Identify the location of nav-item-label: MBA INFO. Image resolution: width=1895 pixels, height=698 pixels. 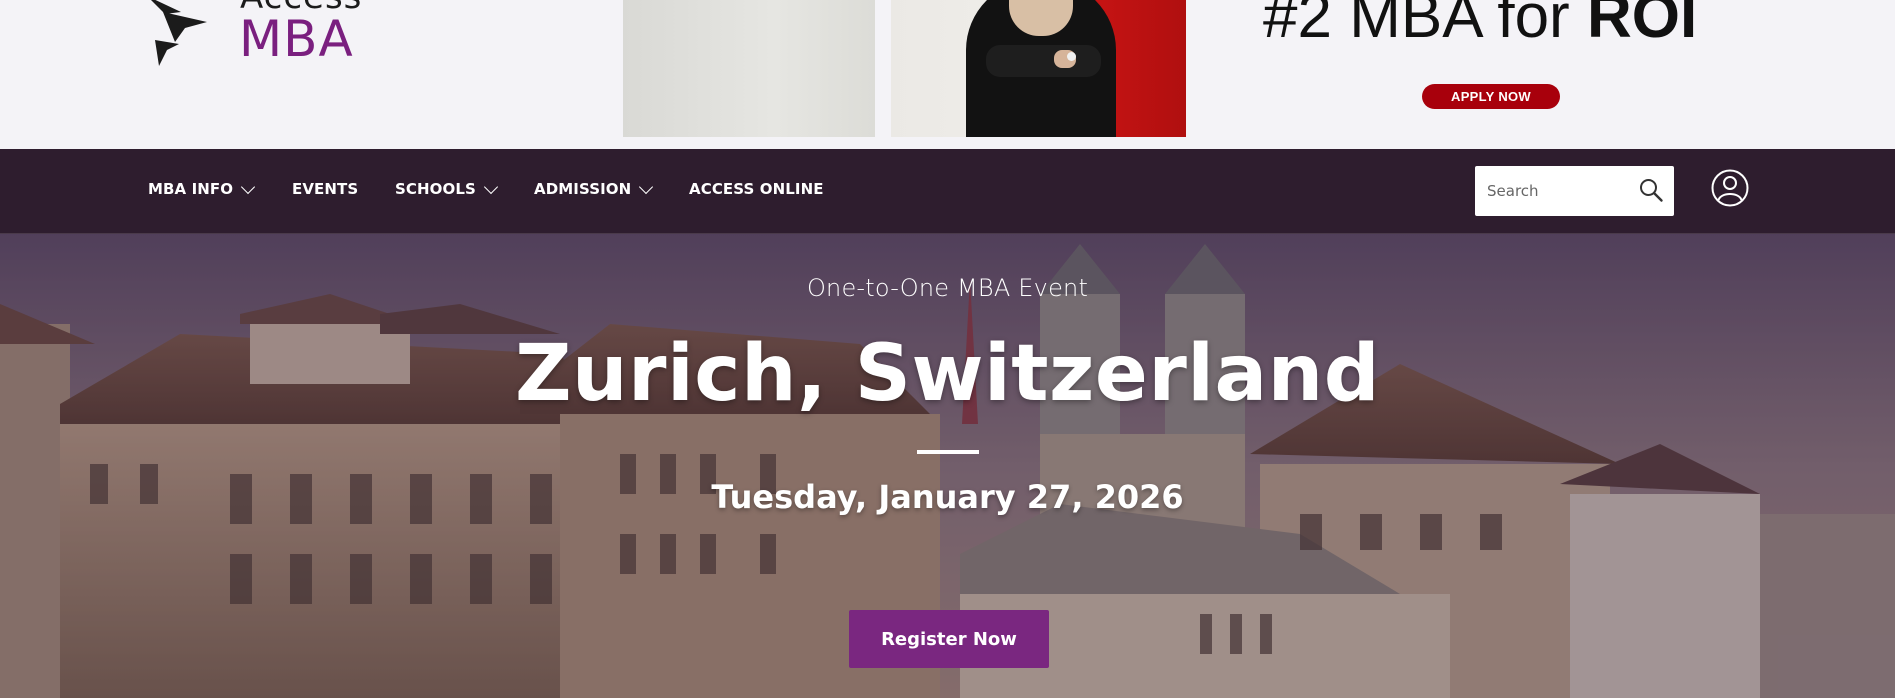
(191, 189).